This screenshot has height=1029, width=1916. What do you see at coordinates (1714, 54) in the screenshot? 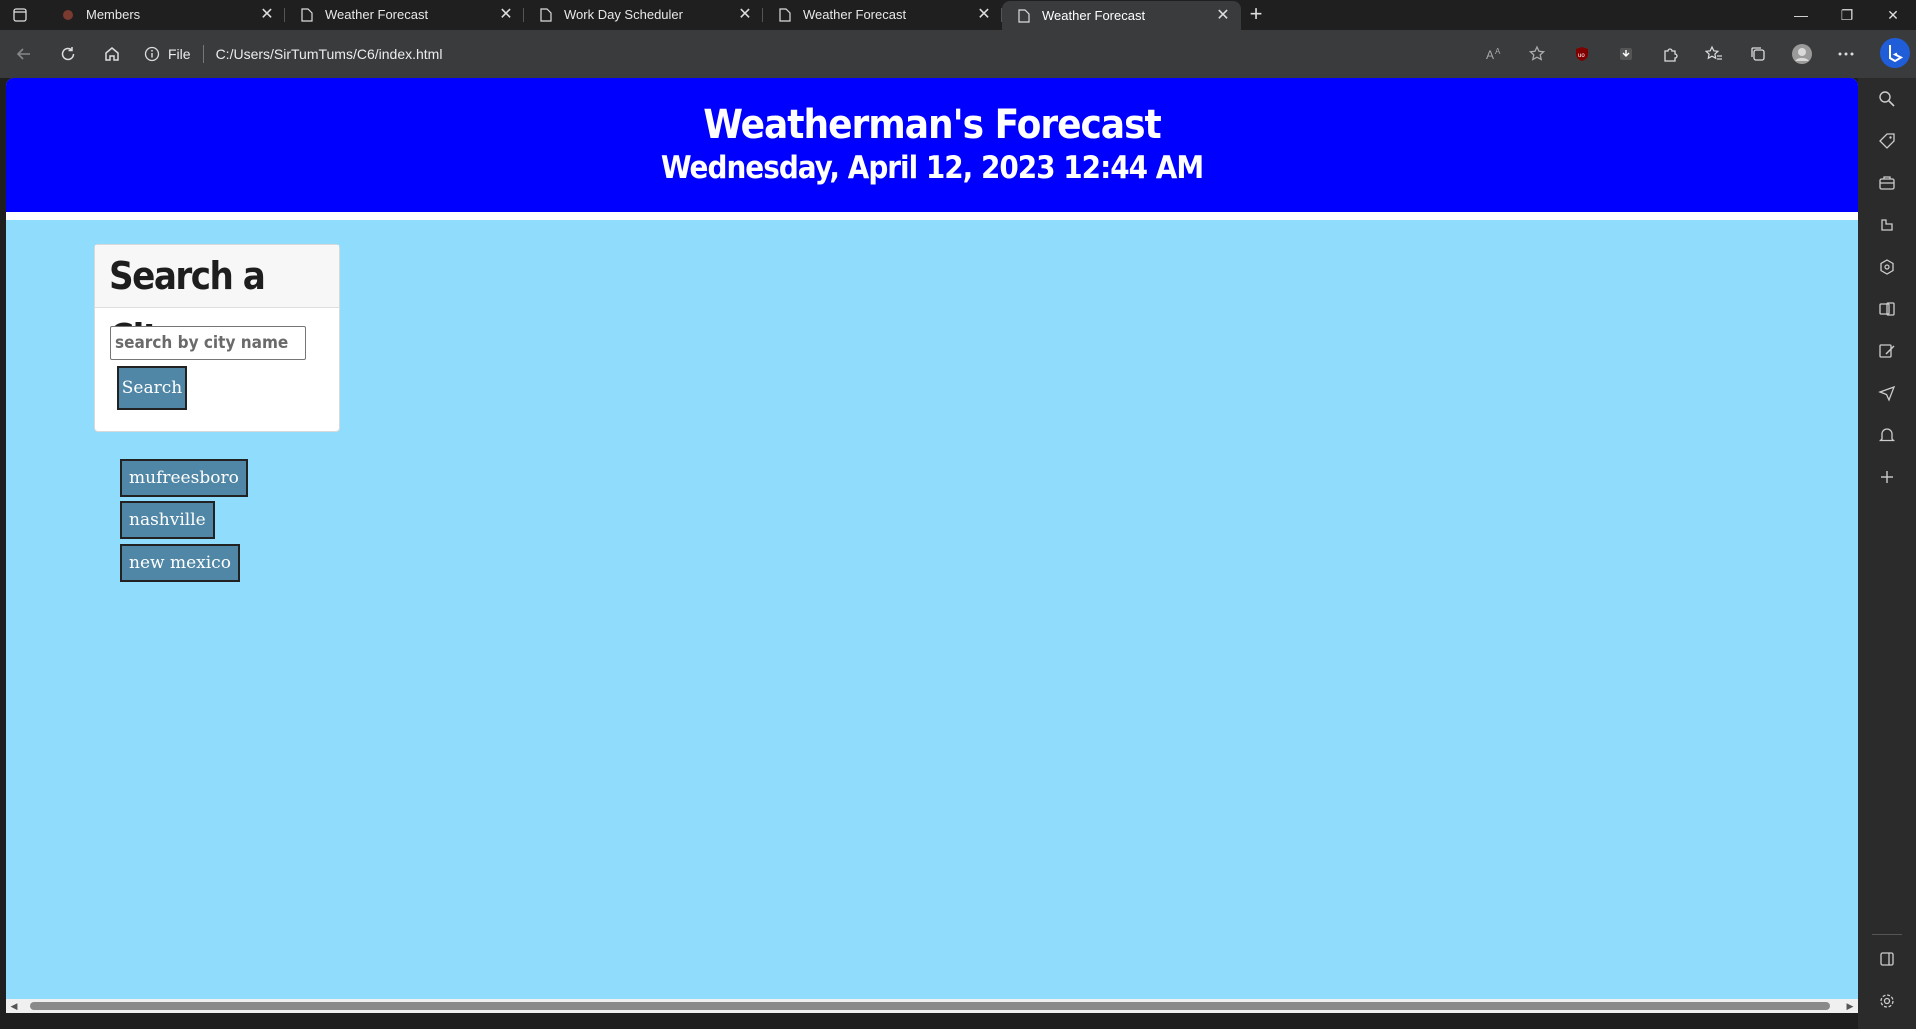
I see `favorites-icon` at bounding box center [1714, 54].